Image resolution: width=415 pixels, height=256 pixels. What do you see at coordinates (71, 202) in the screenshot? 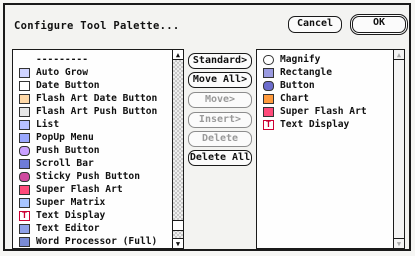
I see `available-item-label: Super Matrix` at bounding box center [71, 202].